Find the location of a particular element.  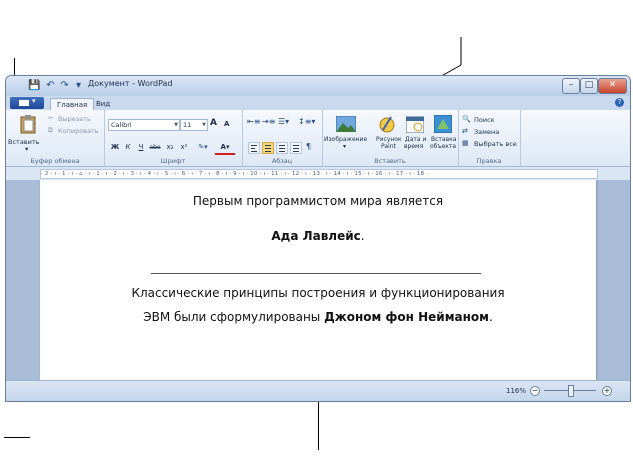

bold-button: Ж is located at coordinates (115, 147).